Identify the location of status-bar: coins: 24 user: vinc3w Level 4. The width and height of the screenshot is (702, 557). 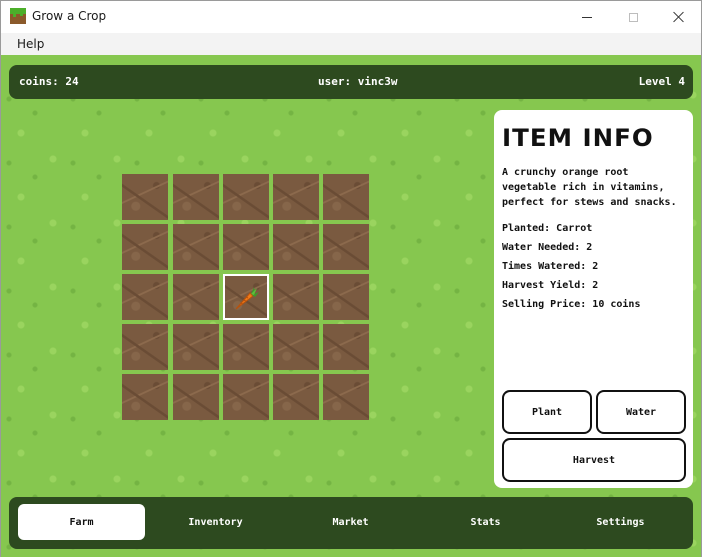
(351, 82).